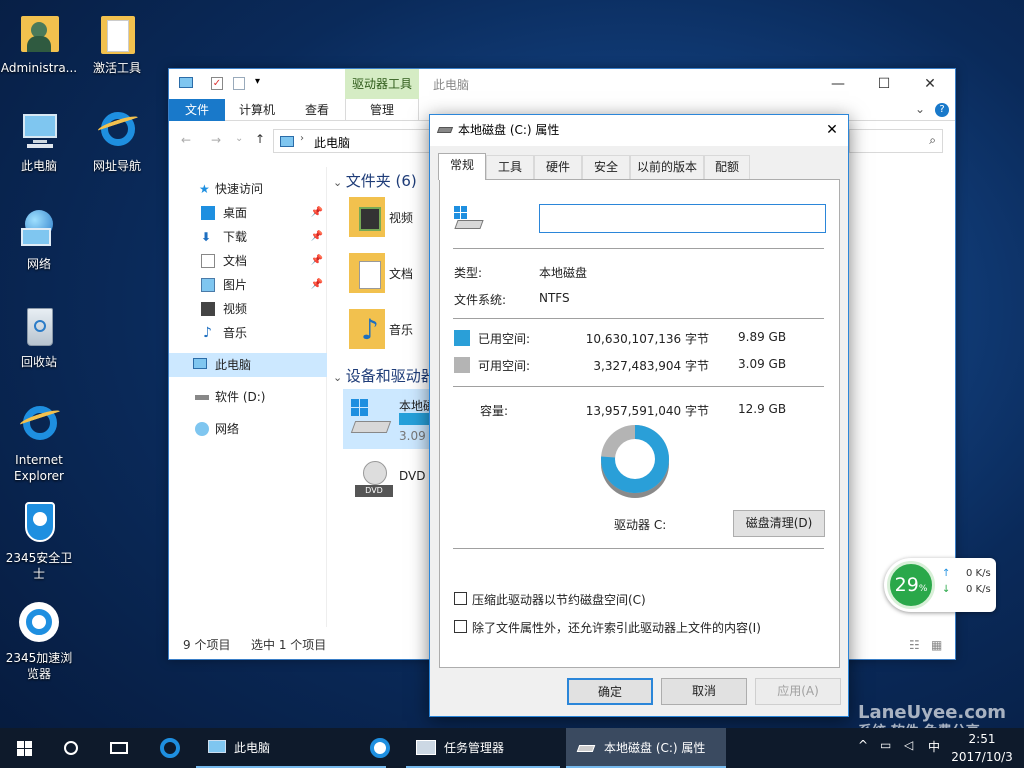 The height and width of the screenshot is (768, 1024). Describe the element at coordinates (239, 138) in the screenshot. I see `recent-chevron-icon: ⌄` at that location.